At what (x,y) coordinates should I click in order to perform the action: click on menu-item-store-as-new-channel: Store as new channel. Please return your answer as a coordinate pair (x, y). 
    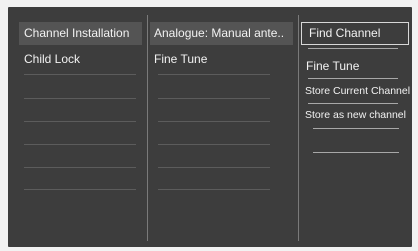
    Looking at the image, I should click on (356, 115).